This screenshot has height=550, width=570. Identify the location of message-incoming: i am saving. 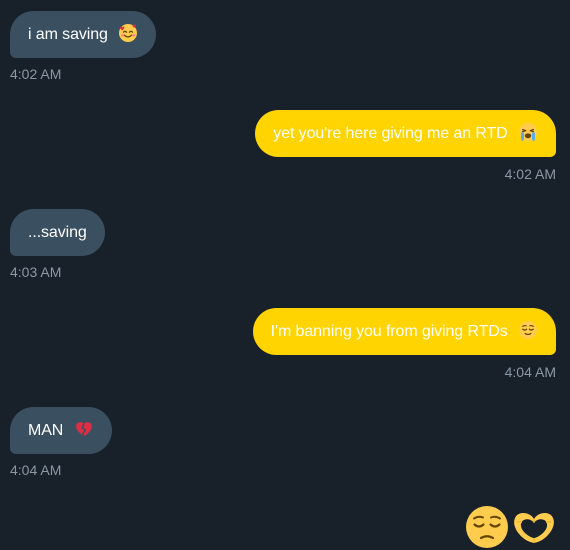
(83, 34).